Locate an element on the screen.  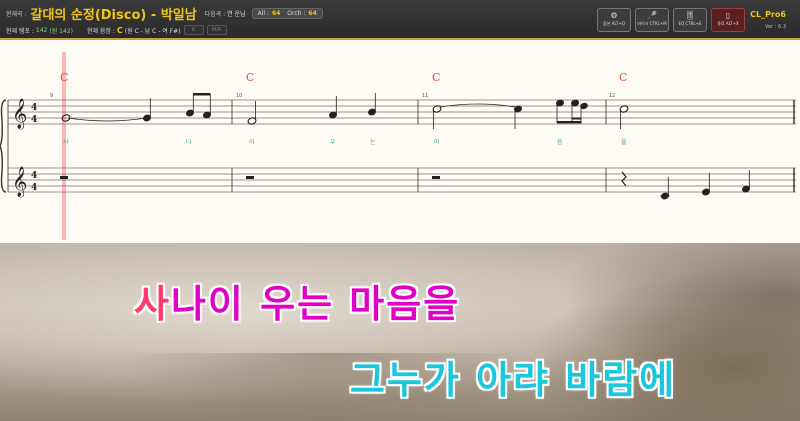
current-song-title: 갈대의 순정(Disco) - 박일남 is located at coordinates (113, 15).